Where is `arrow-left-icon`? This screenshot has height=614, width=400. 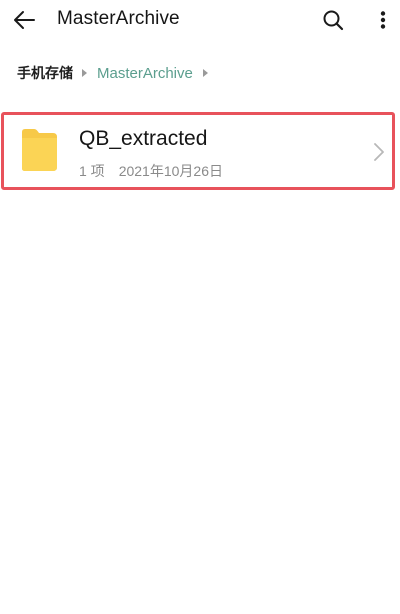 arrow-left-icon is located at coordinates (24, 20).